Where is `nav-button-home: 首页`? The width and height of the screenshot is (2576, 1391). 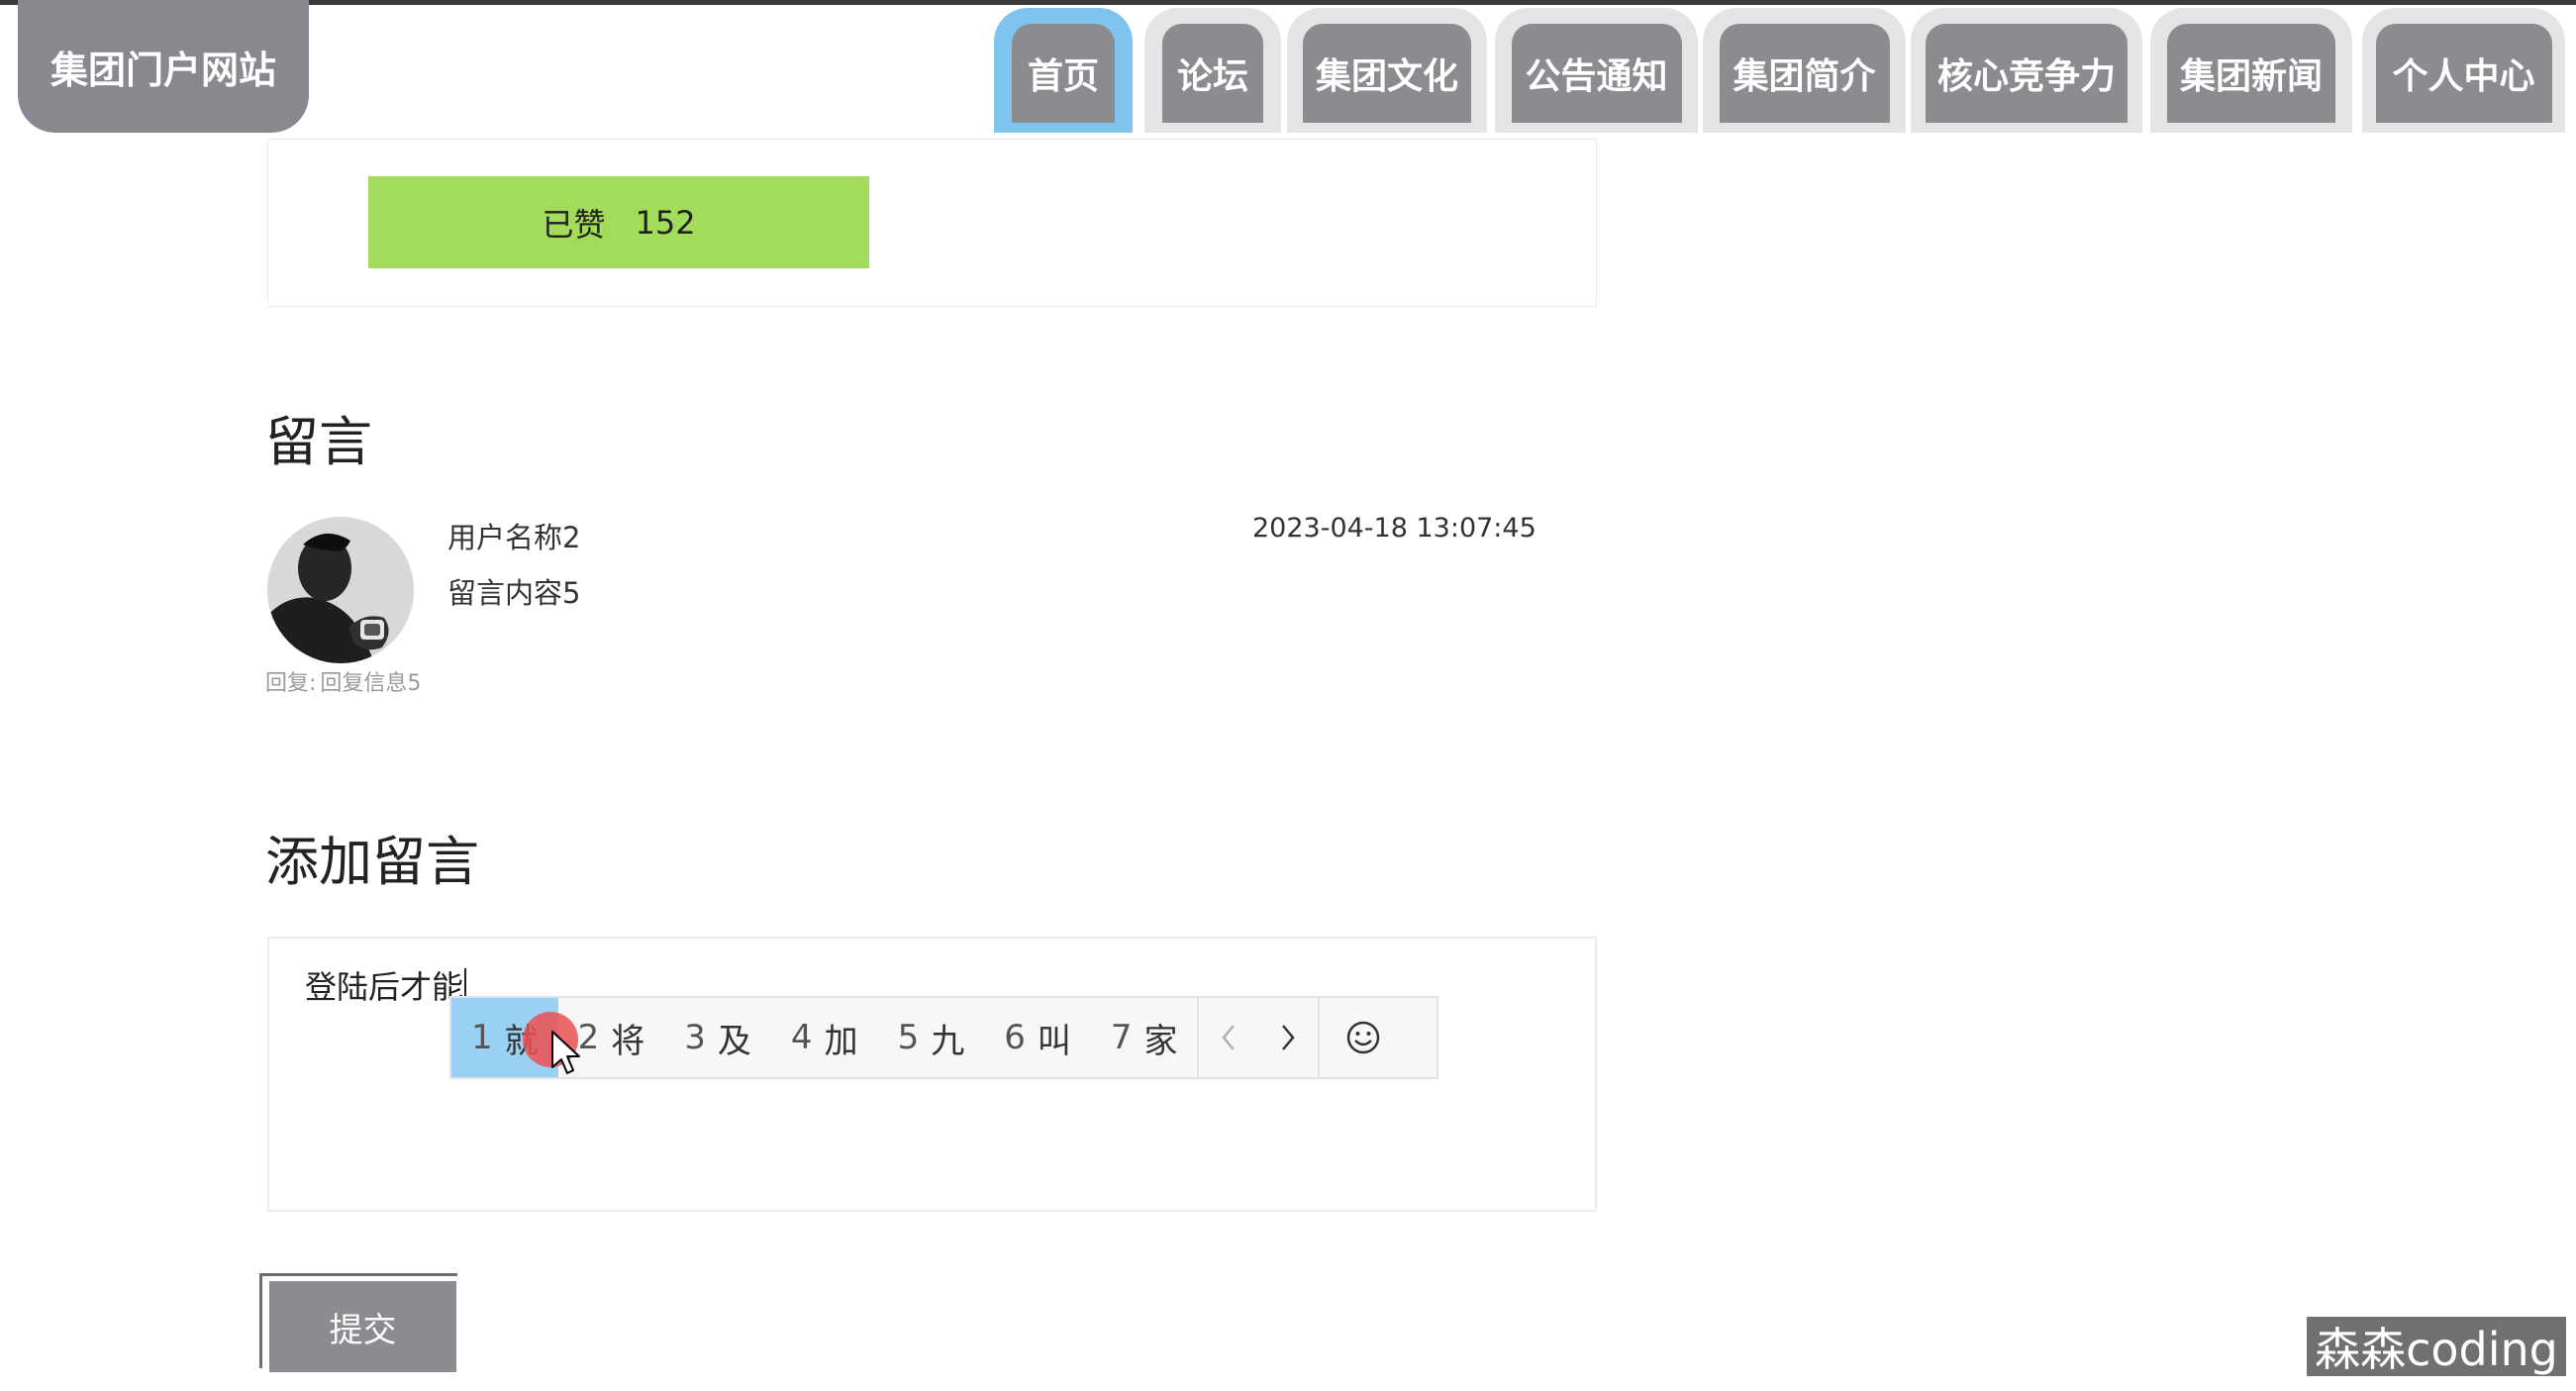 nav-button-home: 首页 is located at coordinates (1063, 73).